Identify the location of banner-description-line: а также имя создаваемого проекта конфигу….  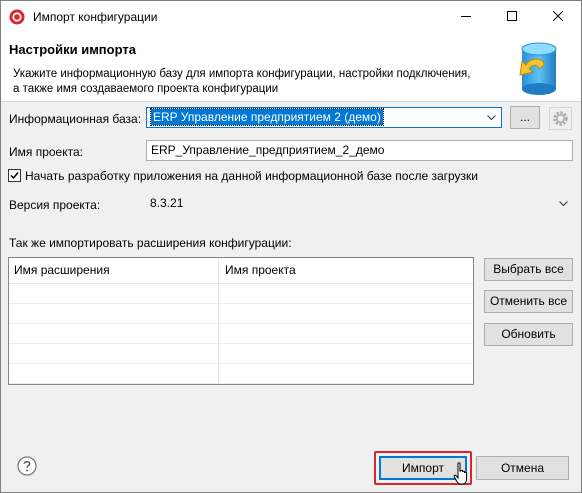
(146, 89).